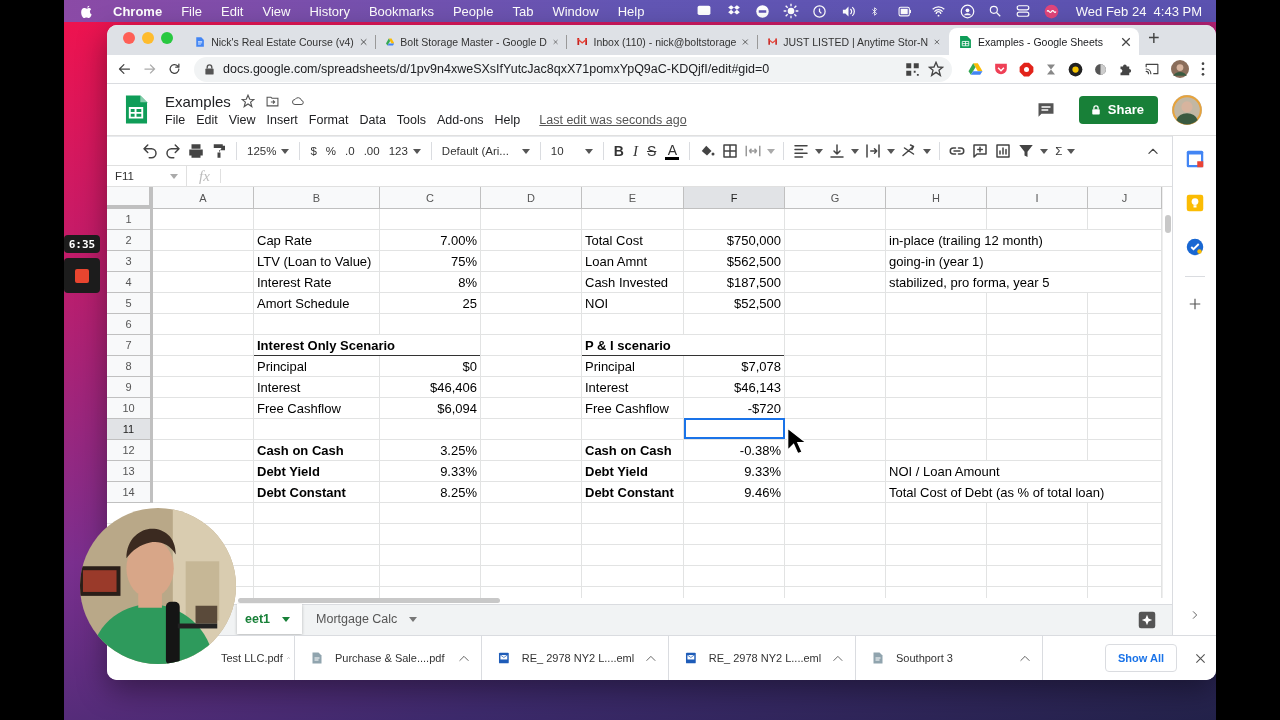 The image size is (1280, 720). What do you see at coordinates (1154, 38) in the screenshot?
I see `new-tab-button: +` at bounding box center [1154, 38].